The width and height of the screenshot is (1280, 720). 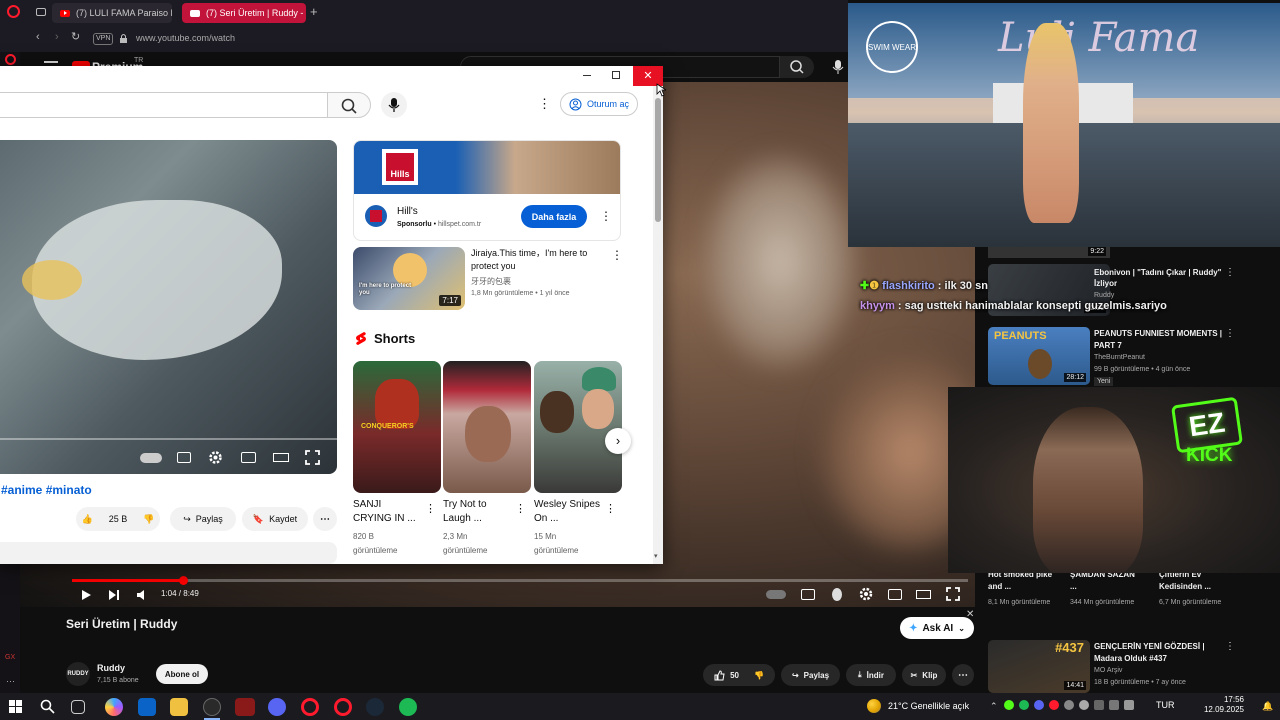 What do you see at coordinates (544, 104) in the screenshot?
I see `settings-more-icon: ⋮` at bounding box center [544, 104].